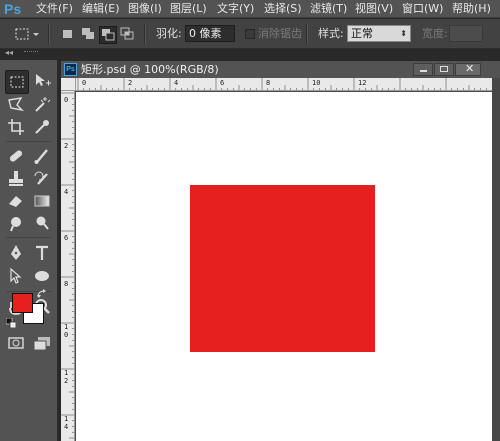 This screenshot has height=441, width=500. I want to click on magic-wand-icon, so click(43, 104).